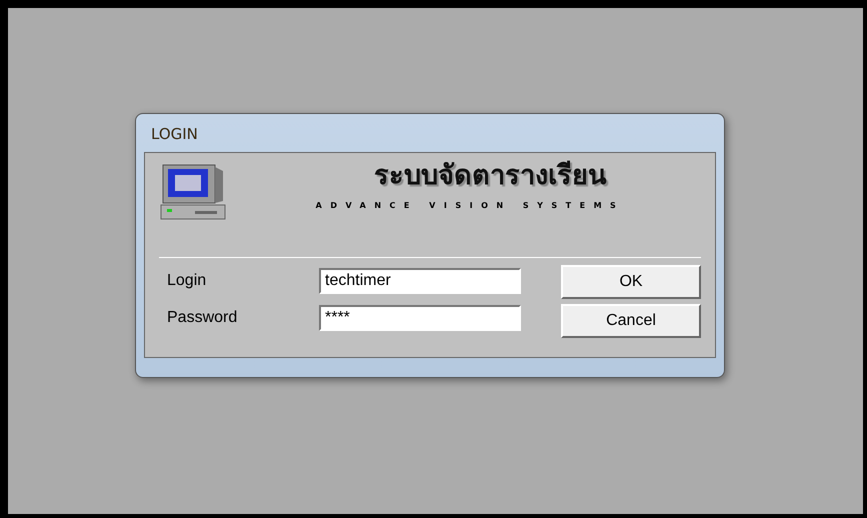  Describe the element at coordinates (420, 281) in the screenshot. I see `input-field: techtimer` at that location.